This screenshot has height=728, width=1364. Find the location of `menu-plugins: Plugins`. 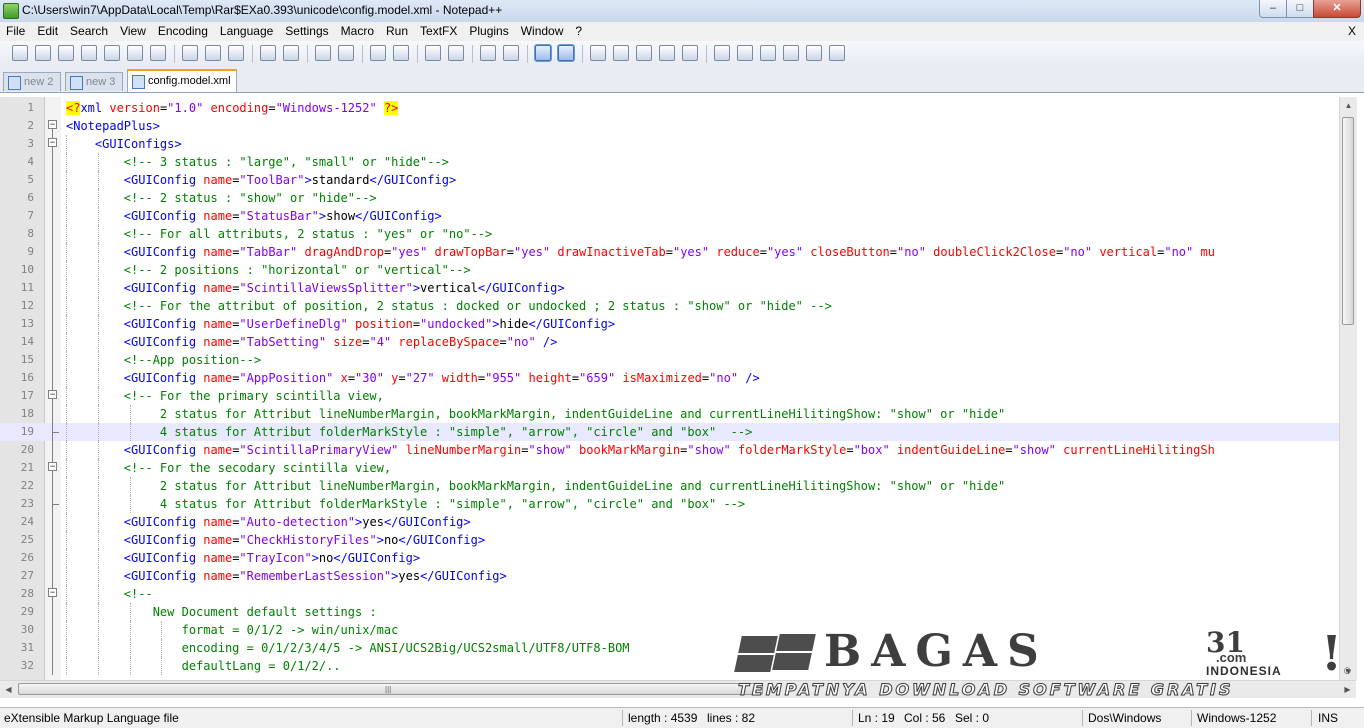

menu-plugins: Plugins is located at coordinates (488, 31).